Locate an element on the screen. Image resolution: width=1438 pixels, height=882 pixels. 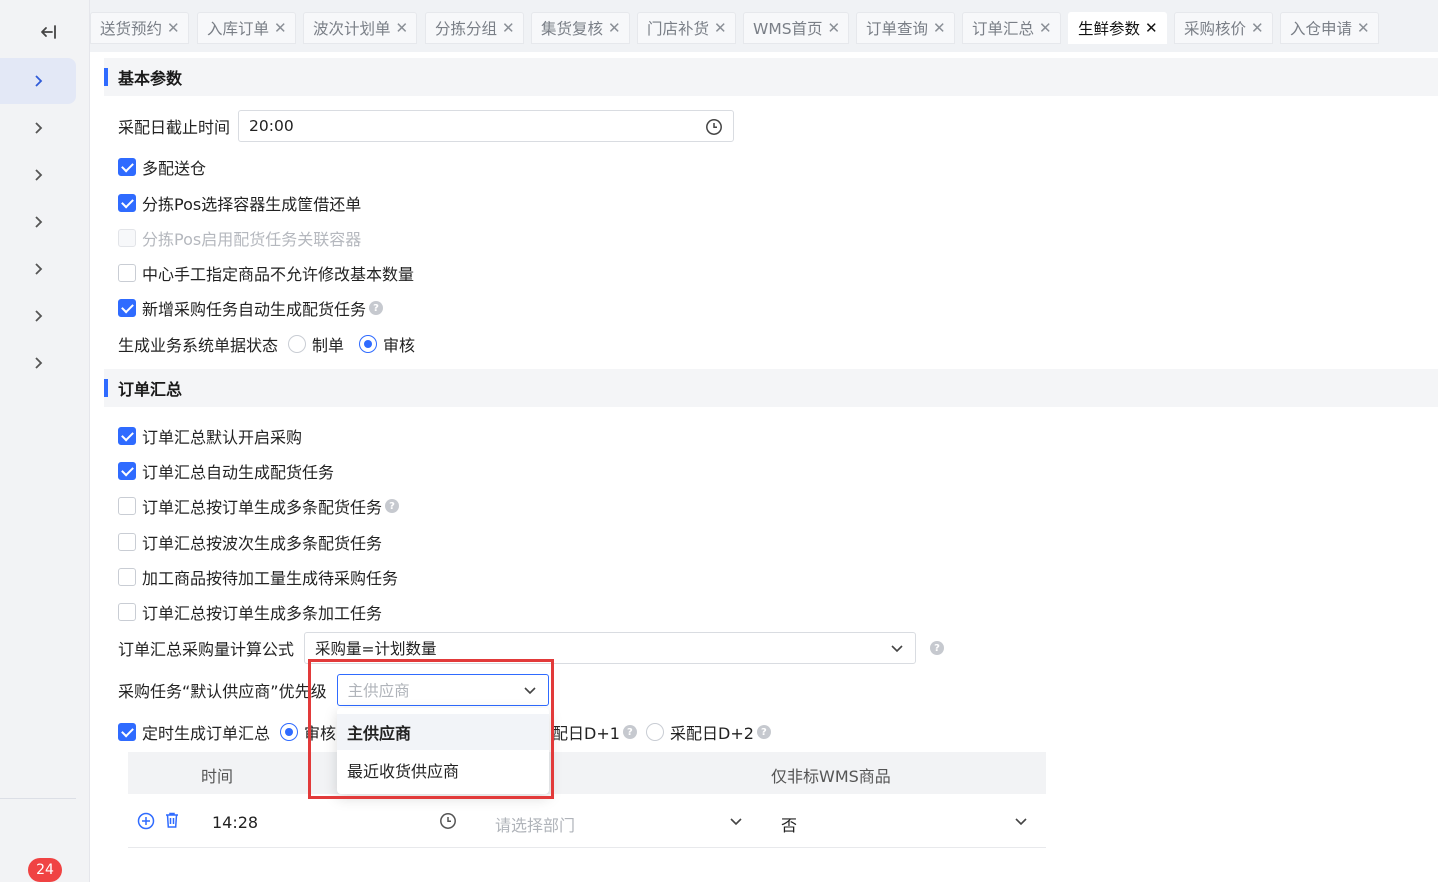
tab-fresh-params: 生鲜参数 ✕ is located at coordinates (1117, 28).